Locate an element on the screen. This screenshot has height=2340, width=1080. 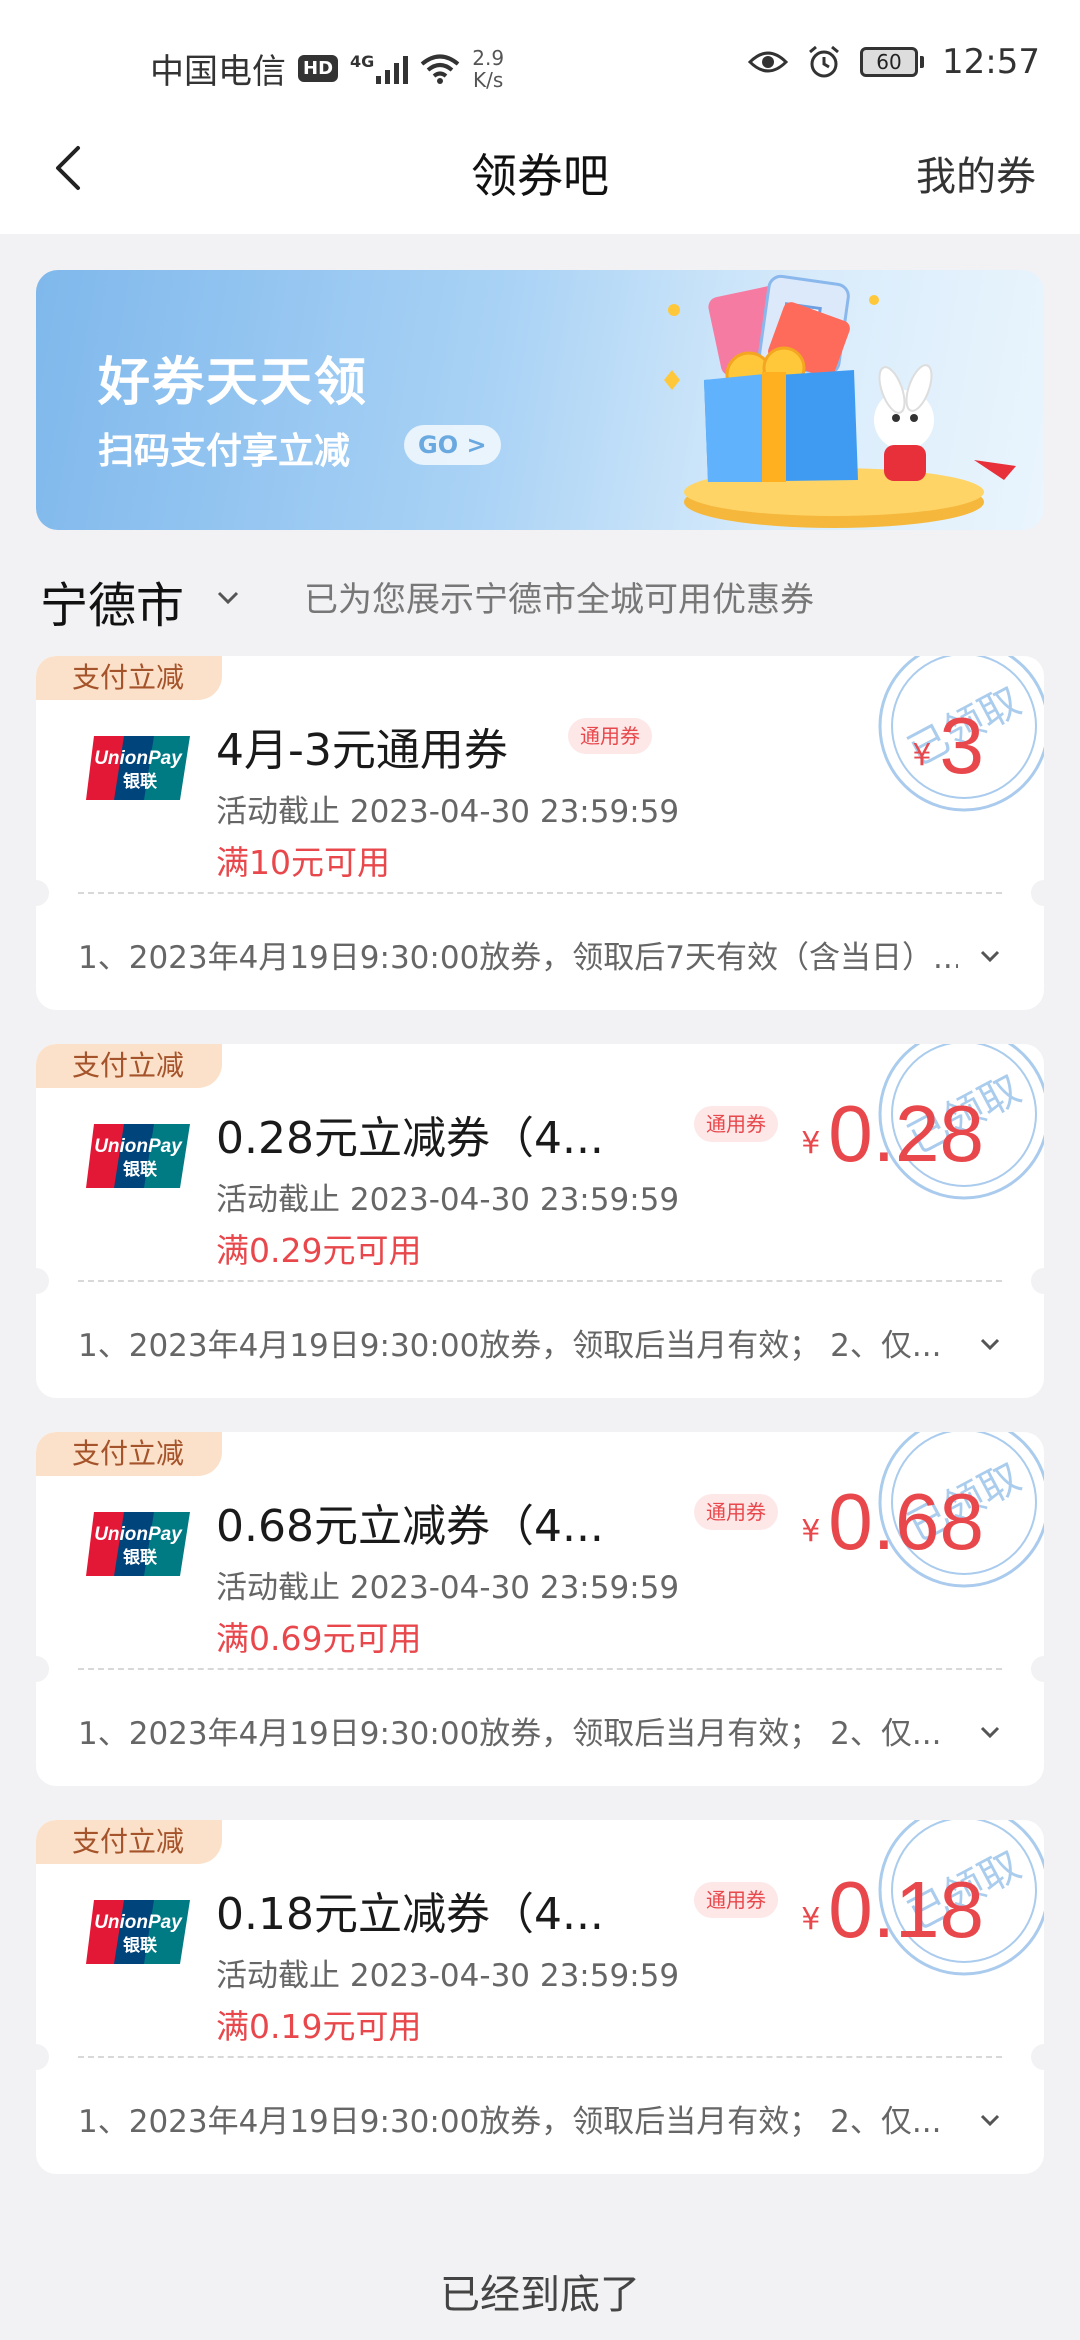
coupon-amount-value: 3 is located at coordinates (962, 745).